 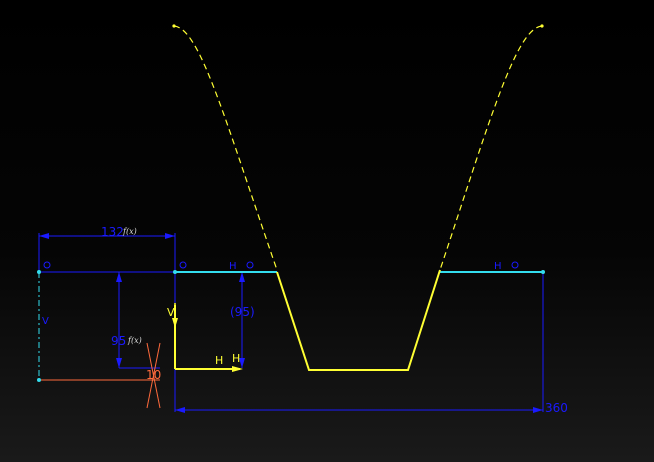 What do you see at coordinates (45, 321) in the screenshot?
I see `constraint-vertical-left: V` at bounding box center [45, 321].